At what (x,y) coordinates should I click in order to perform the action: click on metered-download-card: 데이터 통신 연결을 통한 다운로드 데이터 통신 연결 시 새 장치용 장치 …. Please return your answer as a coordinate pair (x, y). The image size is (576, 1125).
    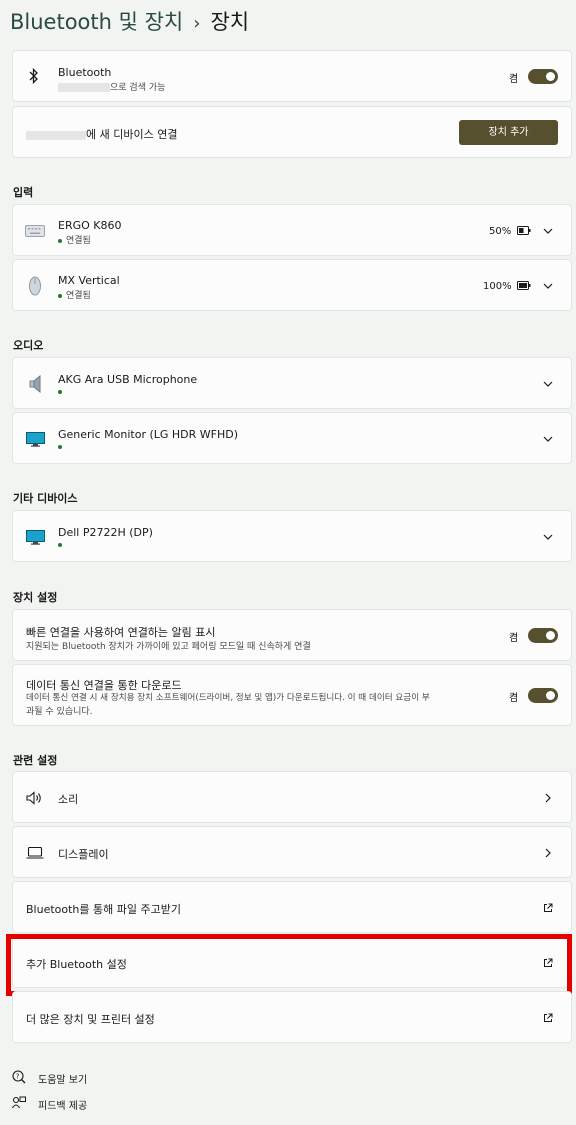
    Looking at the image, I should click on (292, 695).